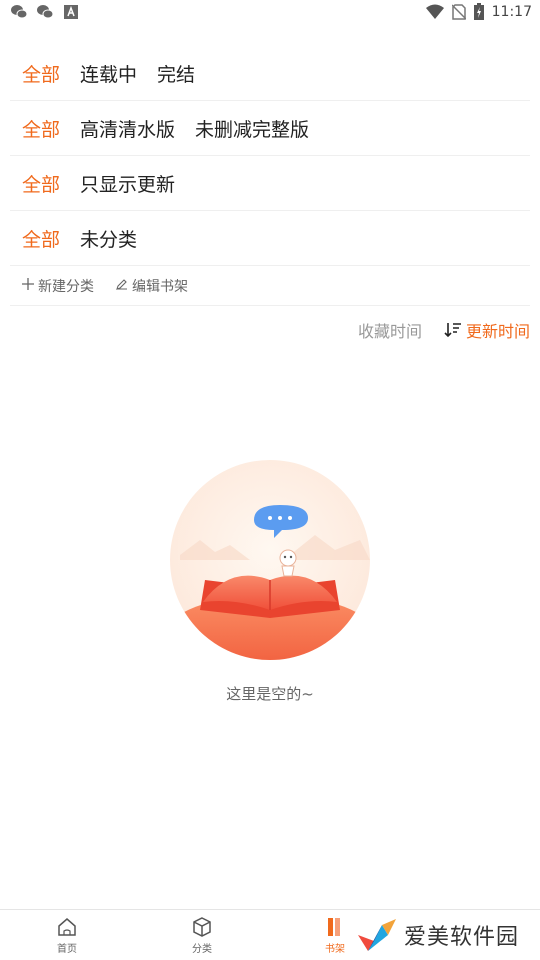  I want to click on site-watermark: 爱美软件园, so click(445, 935).